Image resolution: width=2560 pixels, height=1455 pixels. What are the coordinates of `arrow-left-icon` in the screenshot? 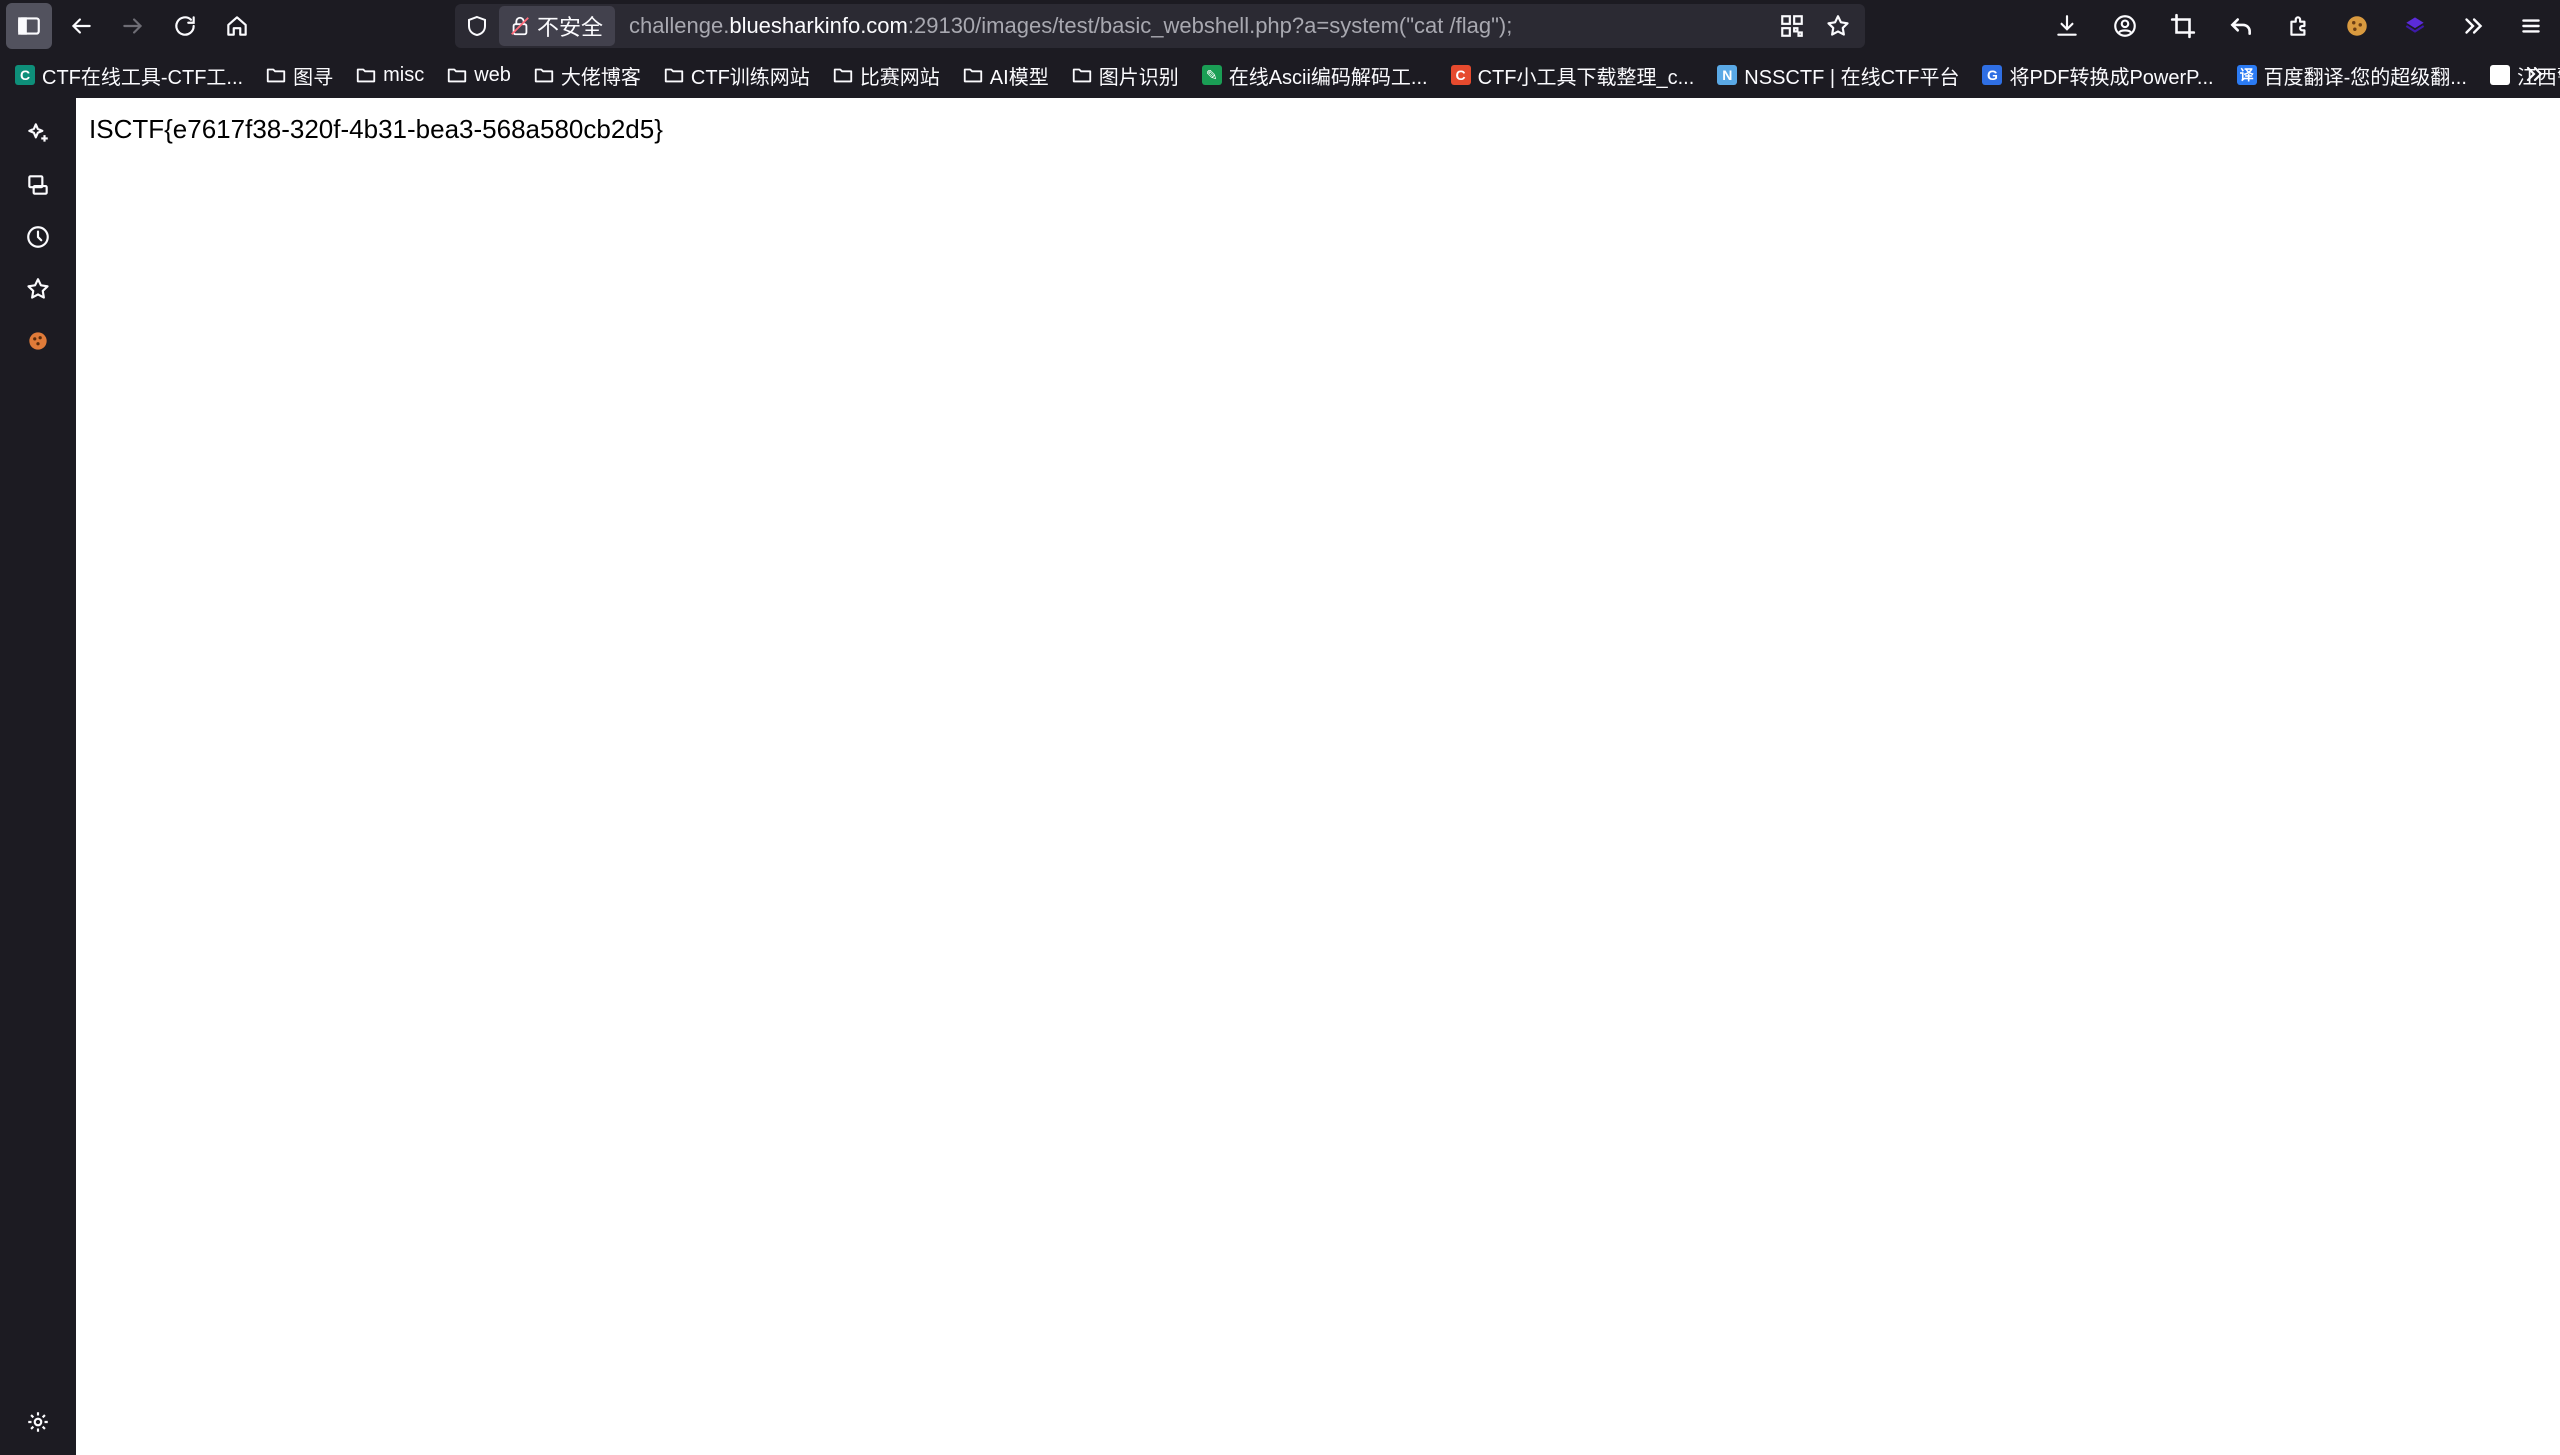 It's located at (81, 26).